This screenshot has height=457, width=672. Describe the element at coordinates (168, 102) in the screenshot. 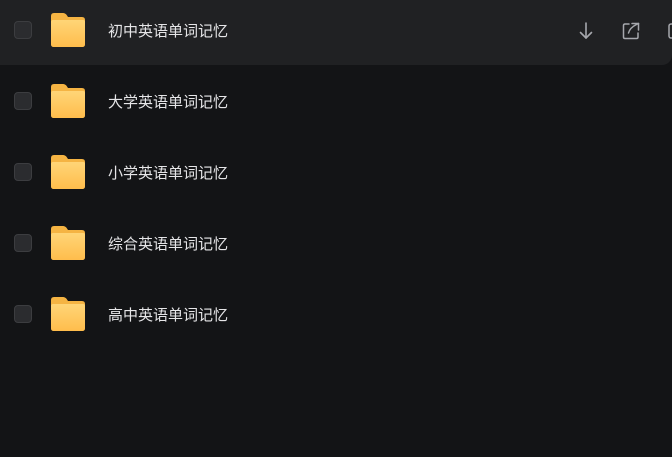

I see `file-name: 大学英语单词记忆` at that location.